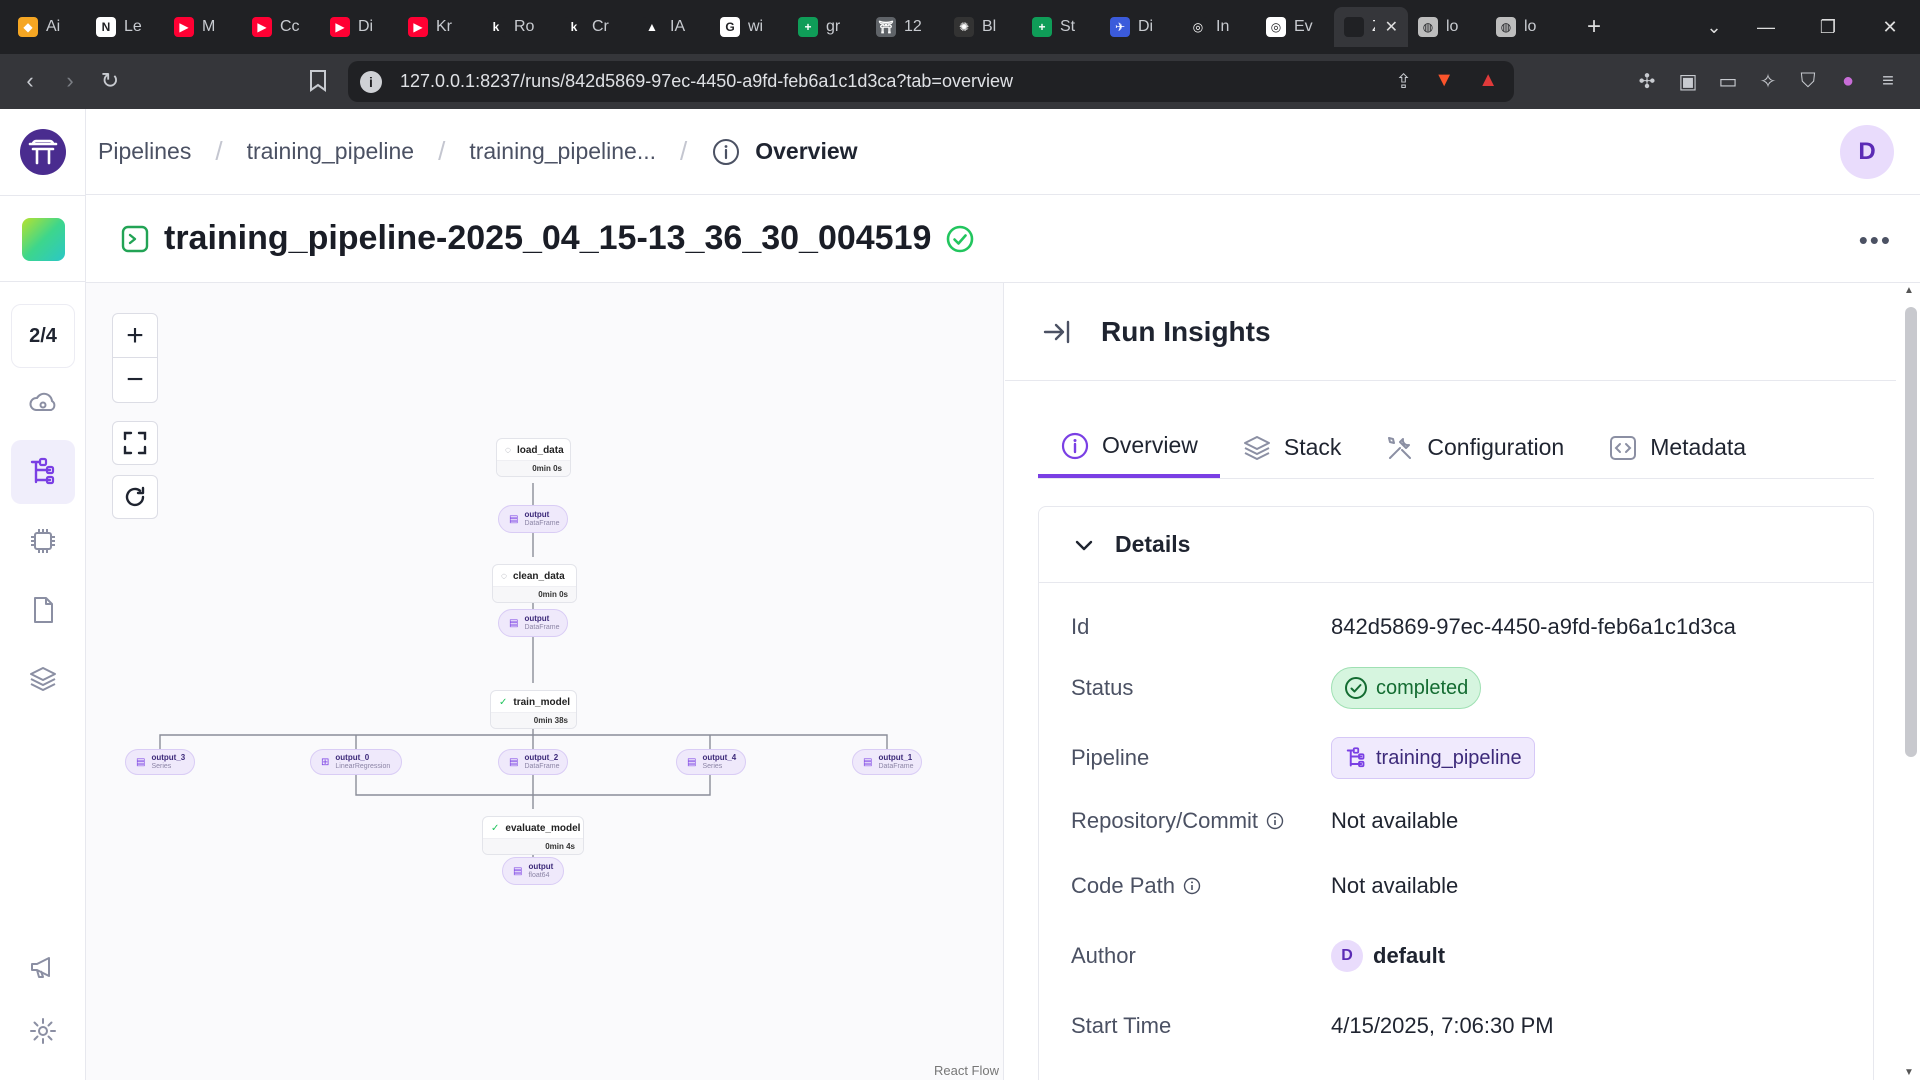  What do you see at coordinates (1875, 240) in the screenshot?
I see `more-options-button: •••` at bounding box center [1875, 240].